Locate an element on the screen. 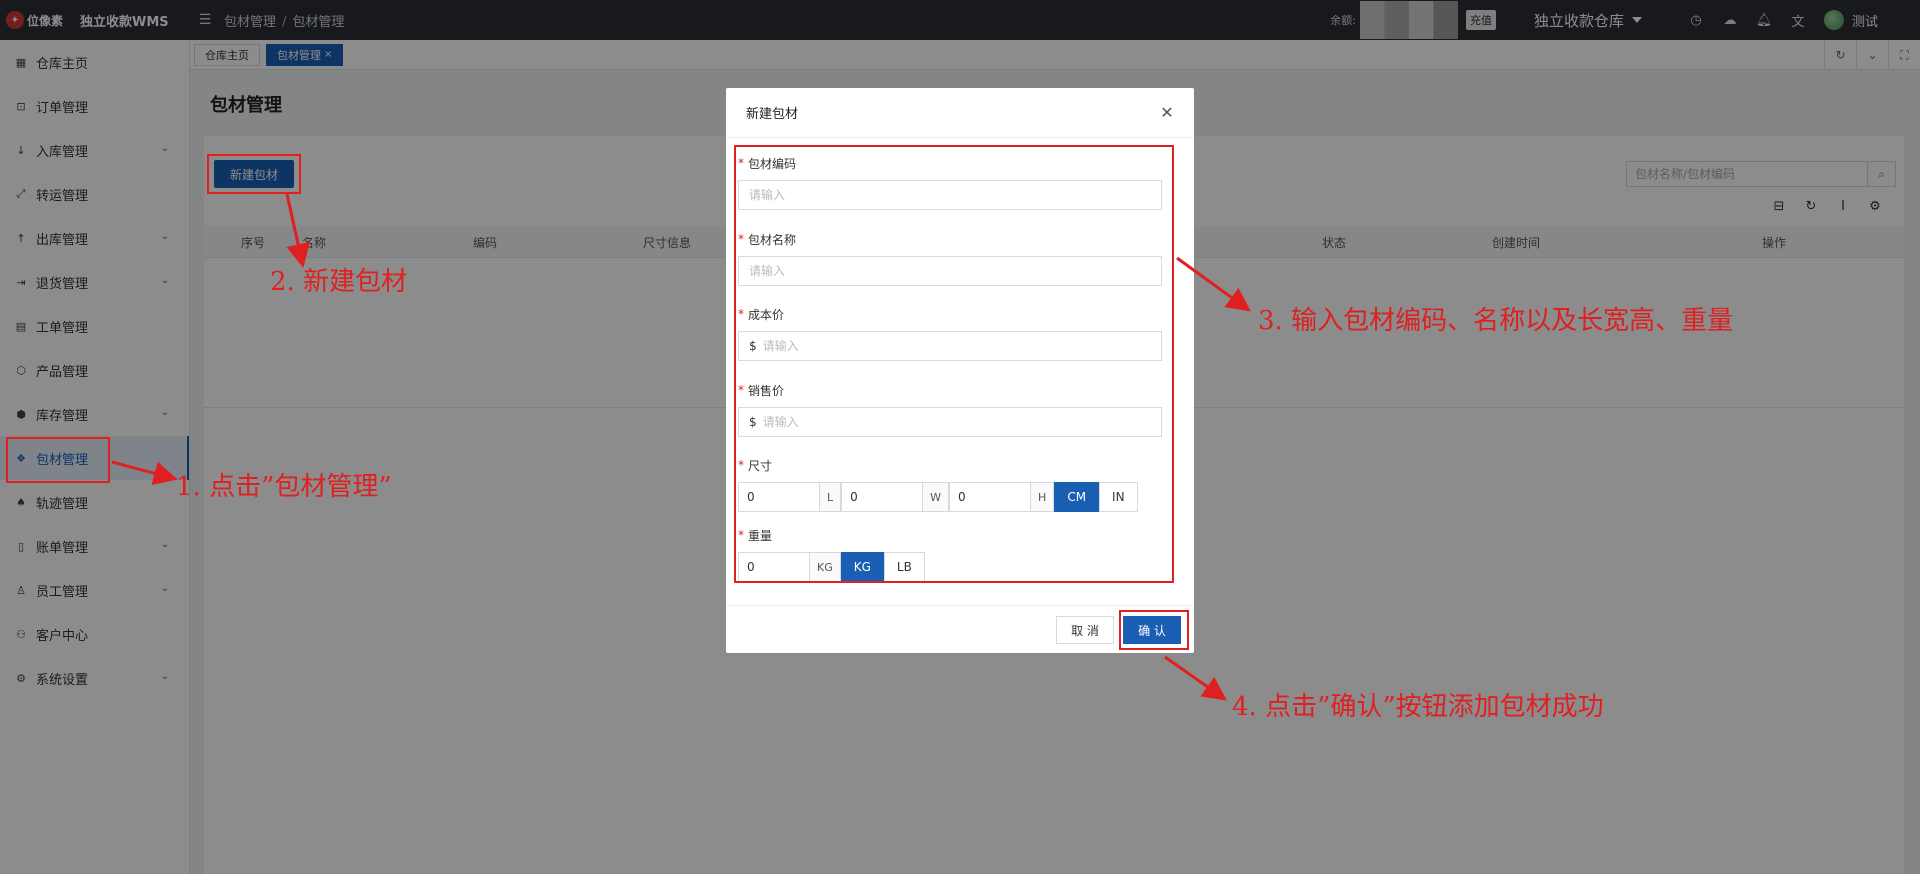  close-icon: ✕ is located at coordinates (1167, 112).